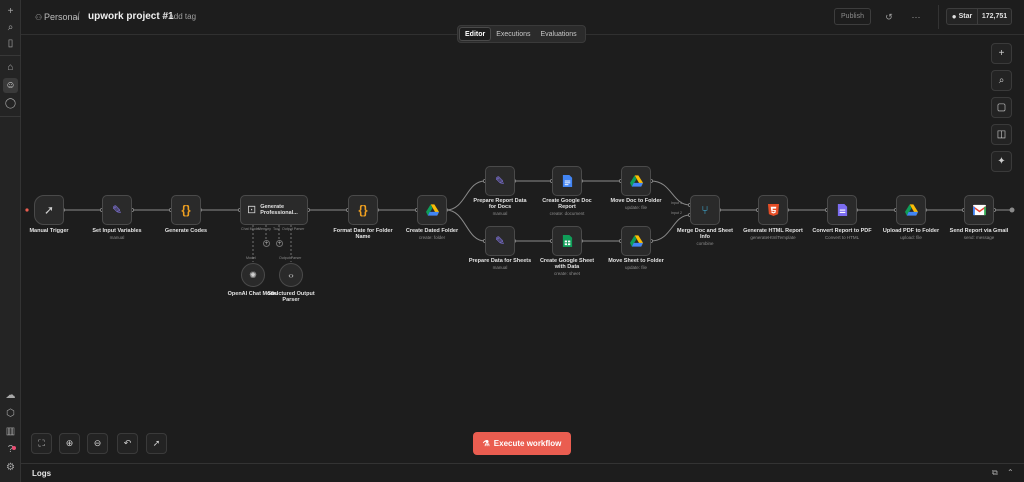  What do you see at coordinates (842, 210) in the screenshot?
I see `node-convert-pdf` at bounding box center [842, 210].